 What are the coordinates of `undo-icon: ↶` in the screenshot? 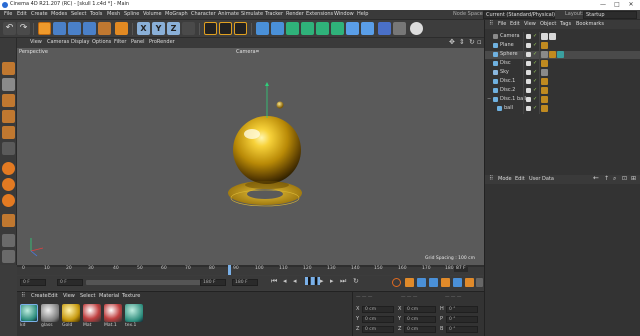 It's located at (9, 28).